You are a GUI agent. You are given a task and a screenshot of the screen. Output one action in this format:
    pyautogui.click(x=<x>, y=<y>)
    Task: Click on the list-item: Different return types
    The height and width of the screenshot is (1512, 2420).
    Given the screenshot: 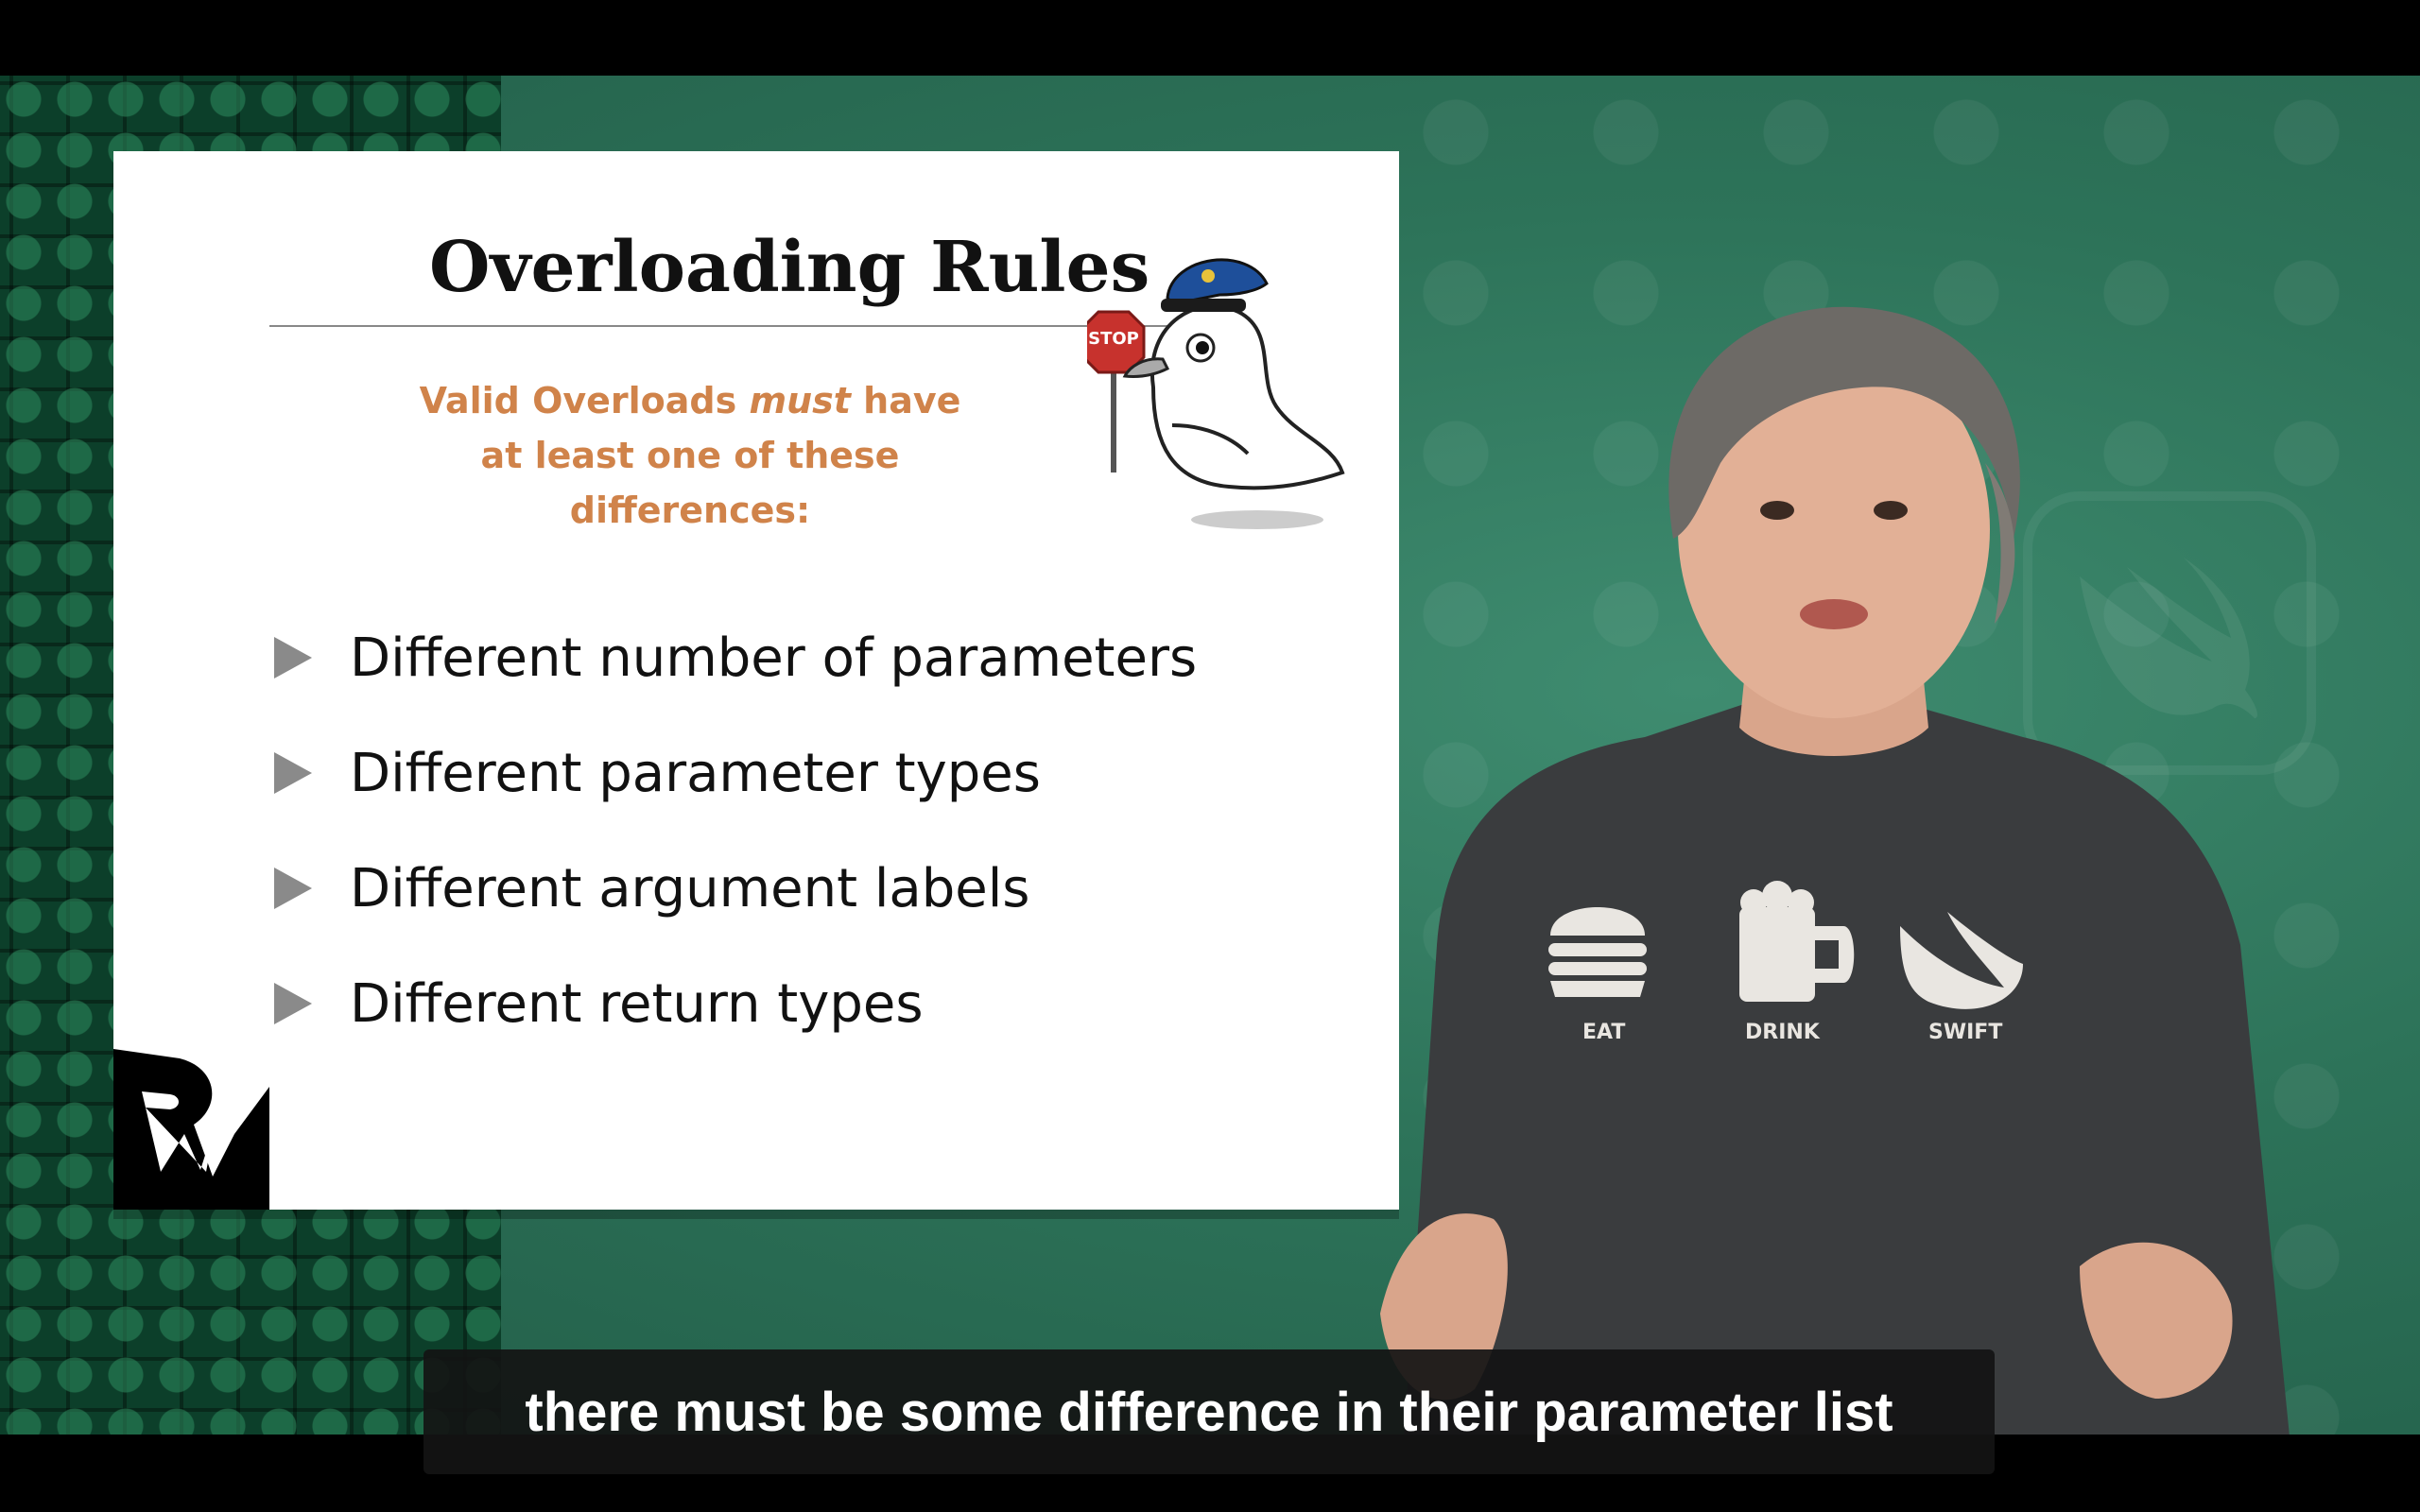 What is the action you would take?
    pyautogui.click(x=735, y=1003)
    